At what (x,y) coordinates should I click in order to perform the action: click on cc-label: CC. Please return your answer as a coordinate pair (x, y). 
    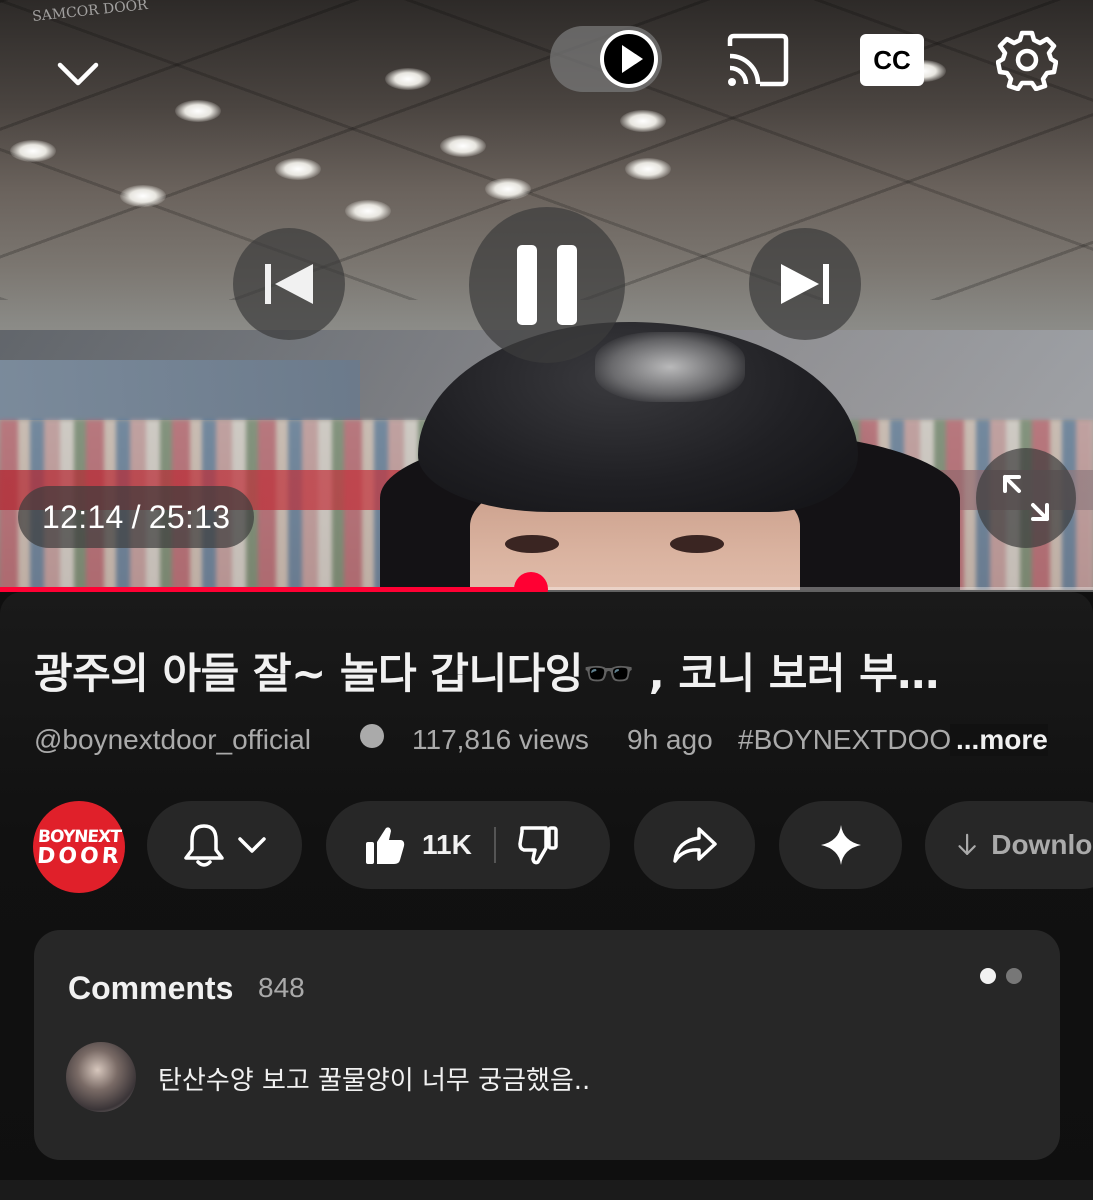
    Looking at the image, I should click on (892, 60).